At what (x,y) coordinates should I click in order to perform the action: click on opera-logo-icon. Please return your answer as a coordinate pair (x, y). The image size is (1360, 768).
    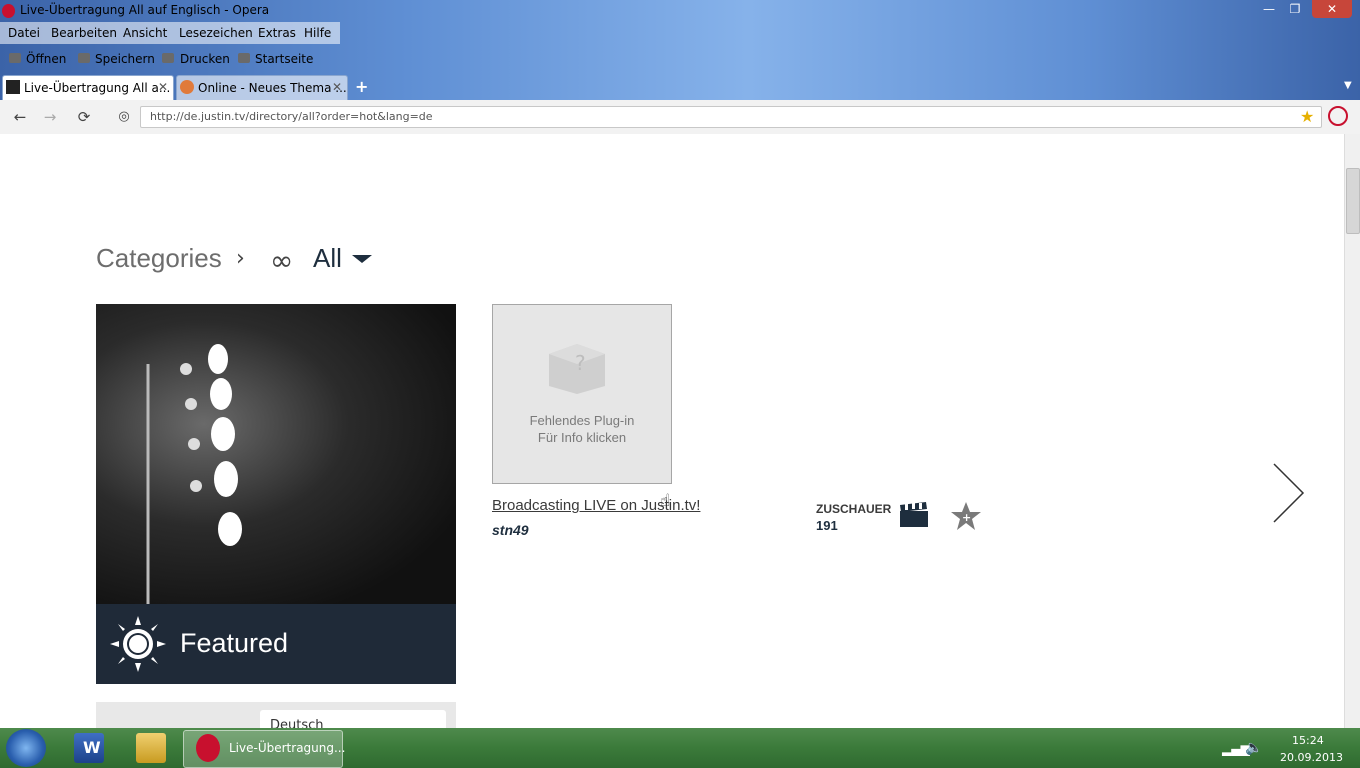
    Looking at the image, I should click on (8, 11).